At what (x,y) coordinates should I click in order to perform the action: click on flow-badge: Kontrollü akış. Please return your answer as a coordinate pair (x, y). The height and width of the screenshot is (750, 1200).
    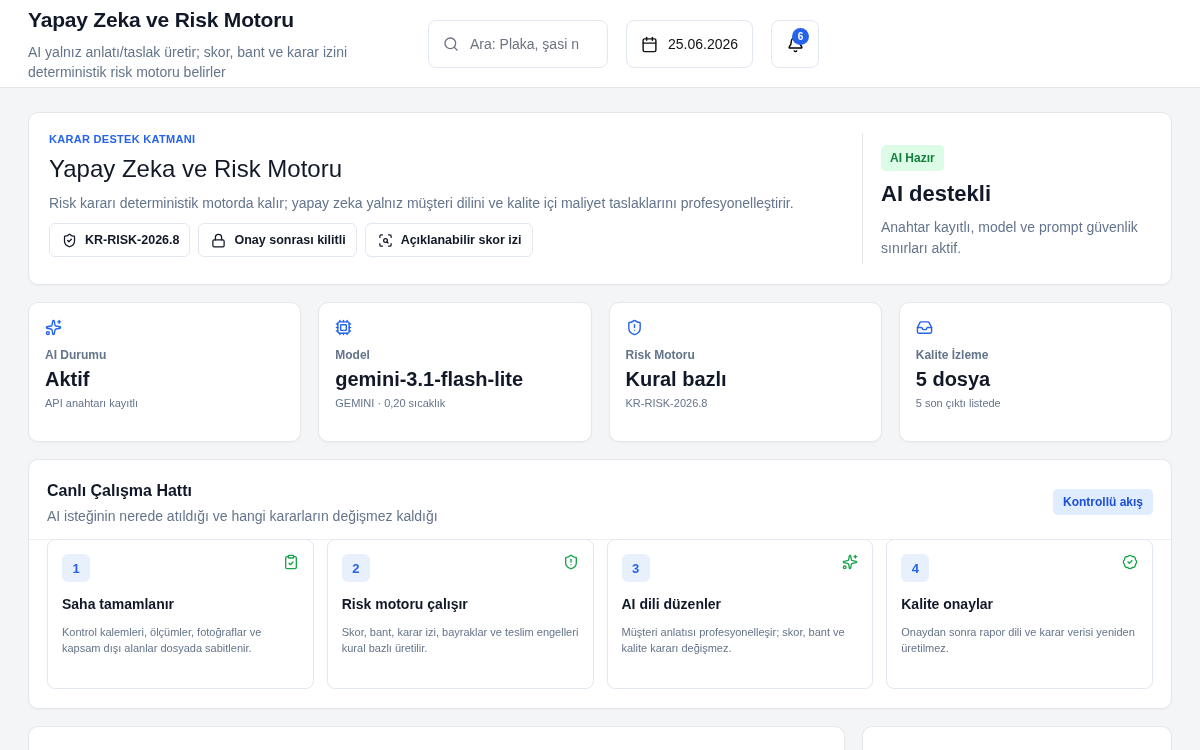
    Looking at the image, I should click on (1103, 502).